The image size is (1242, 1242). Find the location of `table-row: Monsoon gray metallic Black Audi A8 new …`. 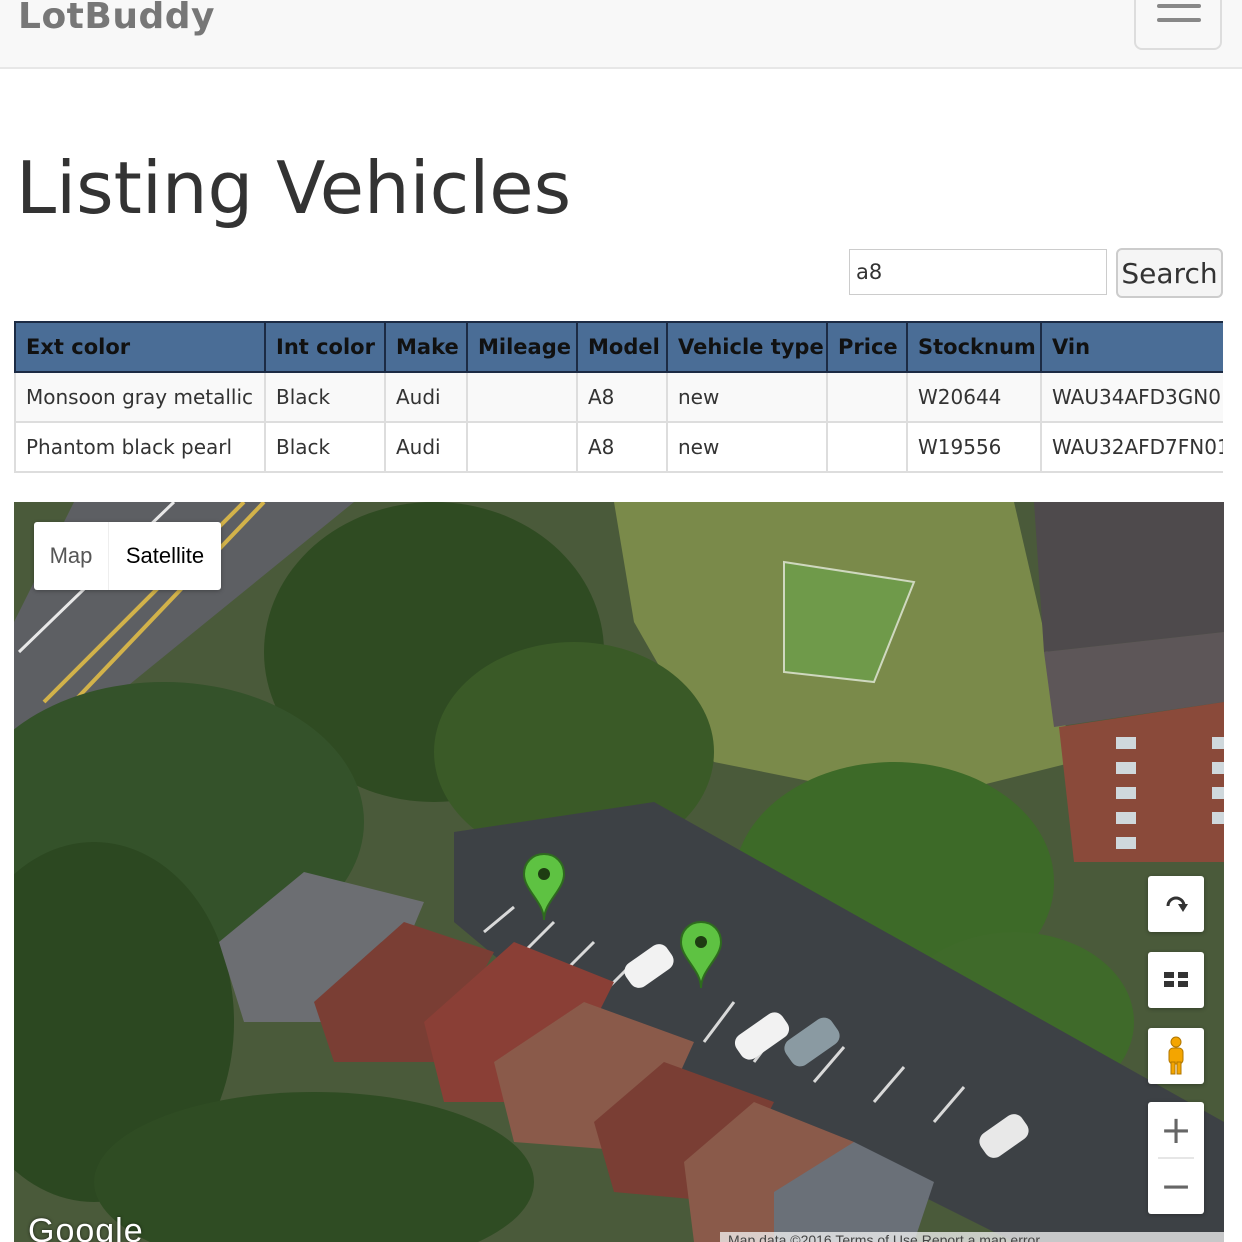

table-row: Monsoon gray metallic Black Audi A8 new … is located at coordinates (618, 397).